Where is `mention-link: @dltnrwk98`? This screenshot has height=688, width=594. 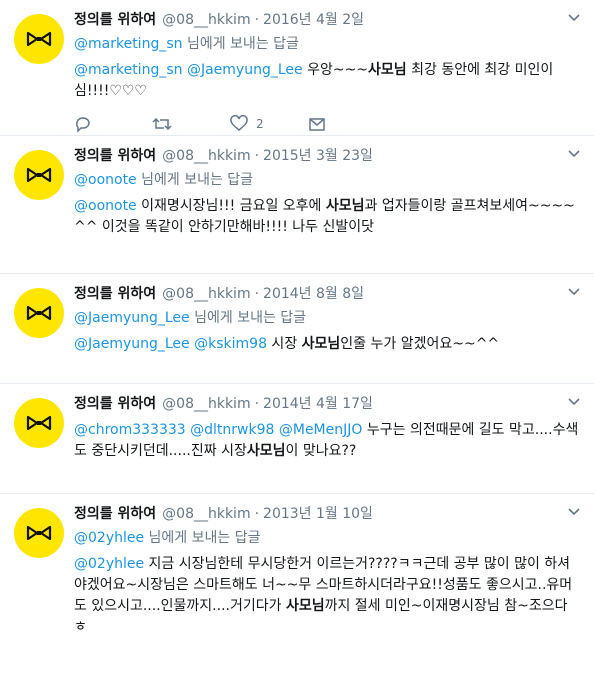
mention-link: @dltnrwk98 is located at coordinates (232, 430).